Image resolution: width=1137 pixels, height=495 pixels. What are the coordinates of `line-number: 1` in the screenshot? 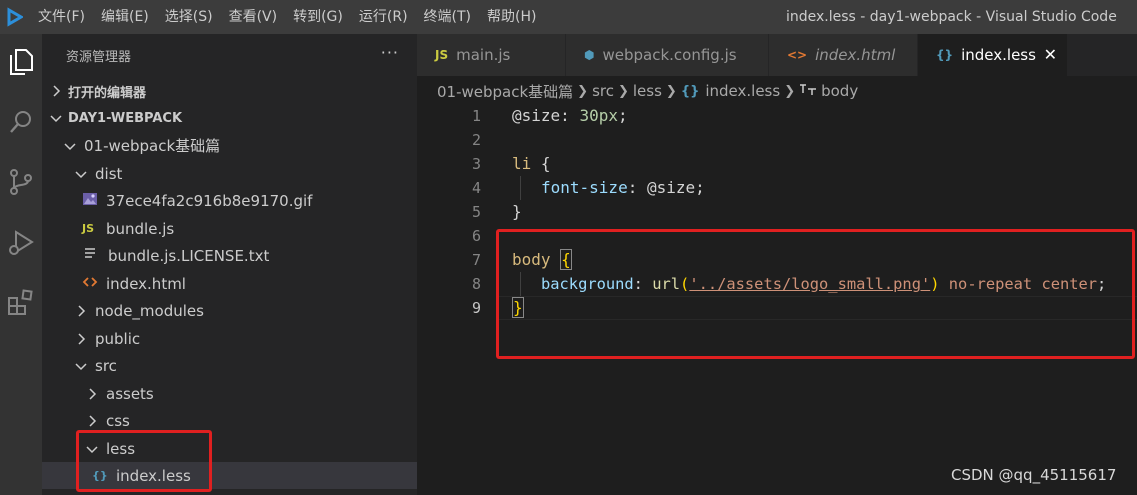 It's located at (476, 116).